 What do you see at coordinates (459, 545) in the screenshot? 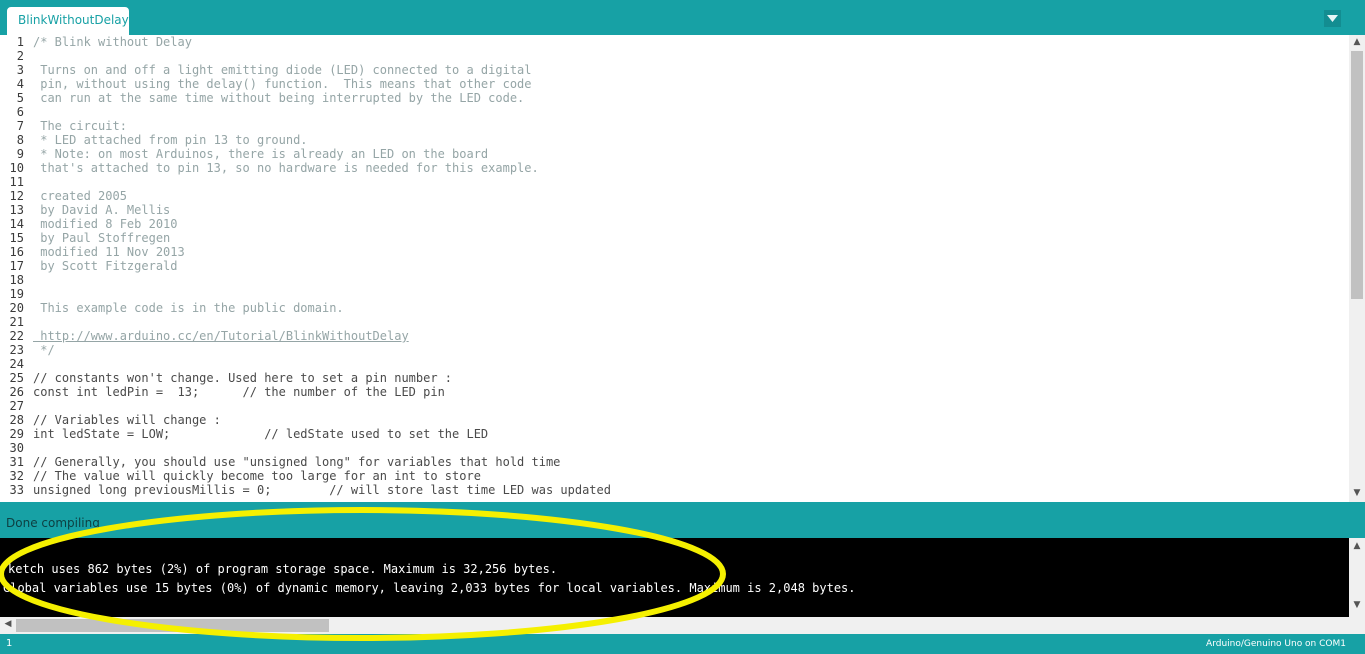
I see `console-line-partial` at bounding box center [459, 545].